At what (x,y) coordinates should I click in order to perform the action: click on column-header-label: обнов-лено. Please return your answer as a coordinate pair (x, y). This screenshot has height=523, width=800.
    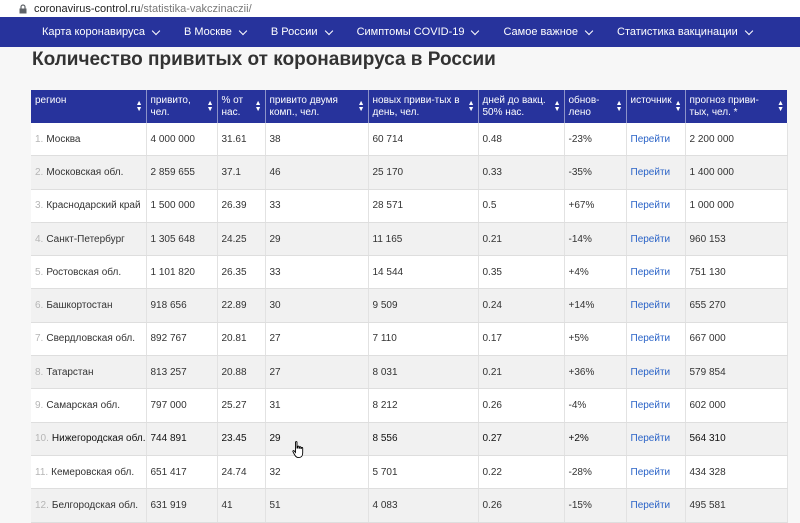
    Looking at the image, I should click on (584, 106).